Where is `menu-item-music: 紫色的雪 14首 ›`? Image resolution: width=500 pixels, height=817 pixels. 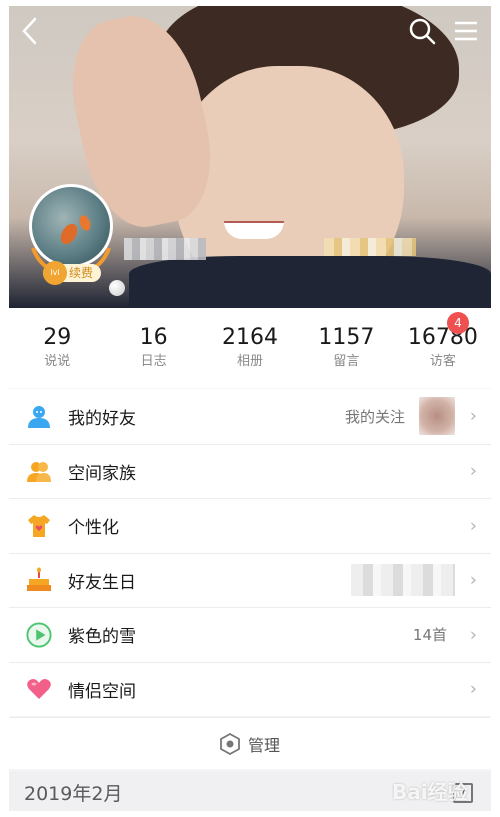 menu-item-music: 紫色的雪 14首 › is located at coordinates (250, 634).